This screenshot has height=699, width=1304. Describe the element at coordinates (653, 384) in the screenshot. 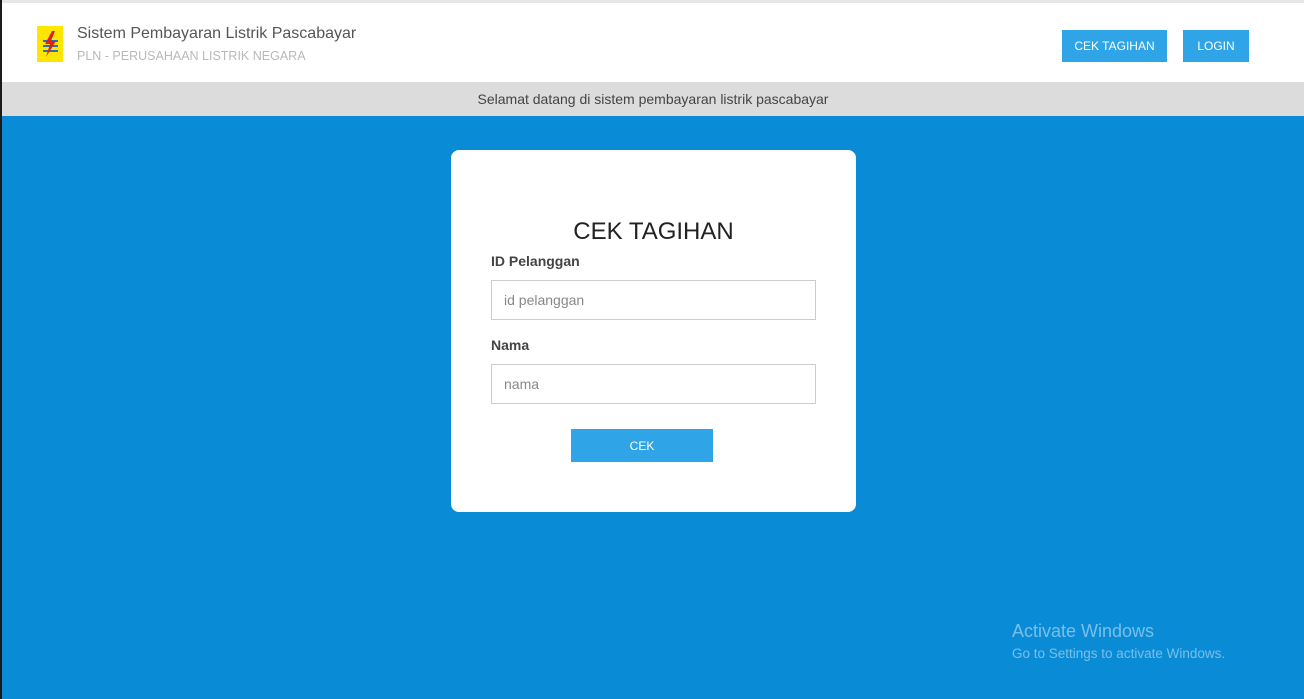

I see `nama-input` at that location.